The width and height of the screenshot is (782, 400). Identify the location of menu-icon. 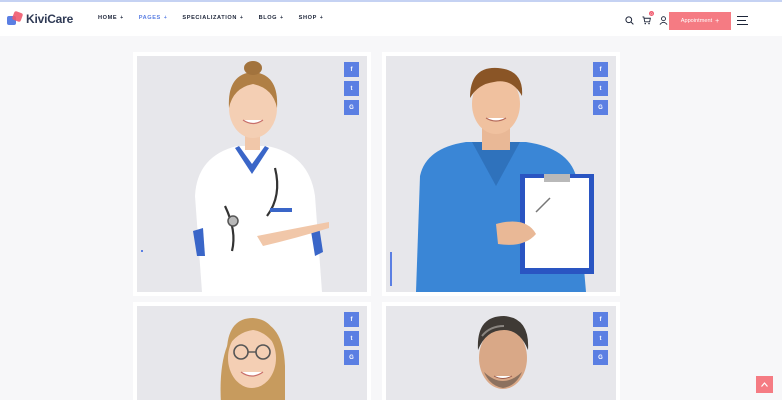
(742, 22).